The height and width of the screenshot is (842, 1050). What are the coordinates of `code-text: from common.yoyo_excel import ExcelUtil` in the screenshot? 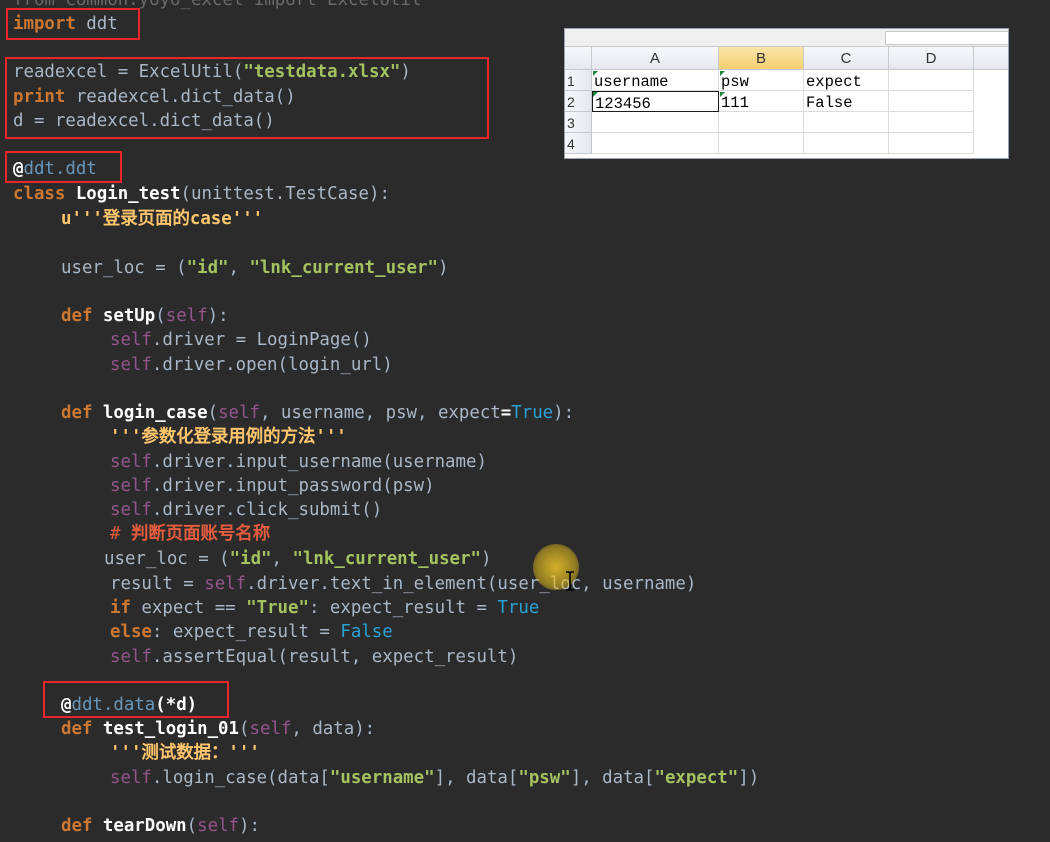 It's located at (217, 5).